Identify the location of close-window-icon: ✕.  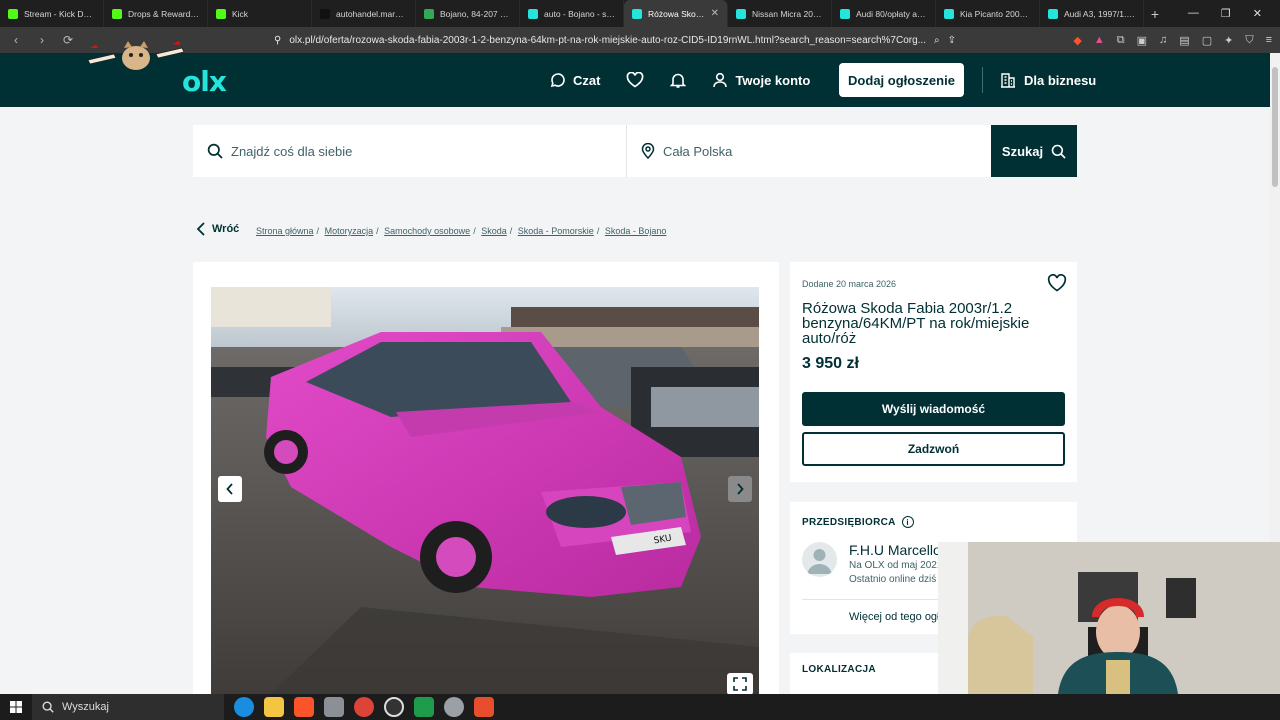
(1257, 13).